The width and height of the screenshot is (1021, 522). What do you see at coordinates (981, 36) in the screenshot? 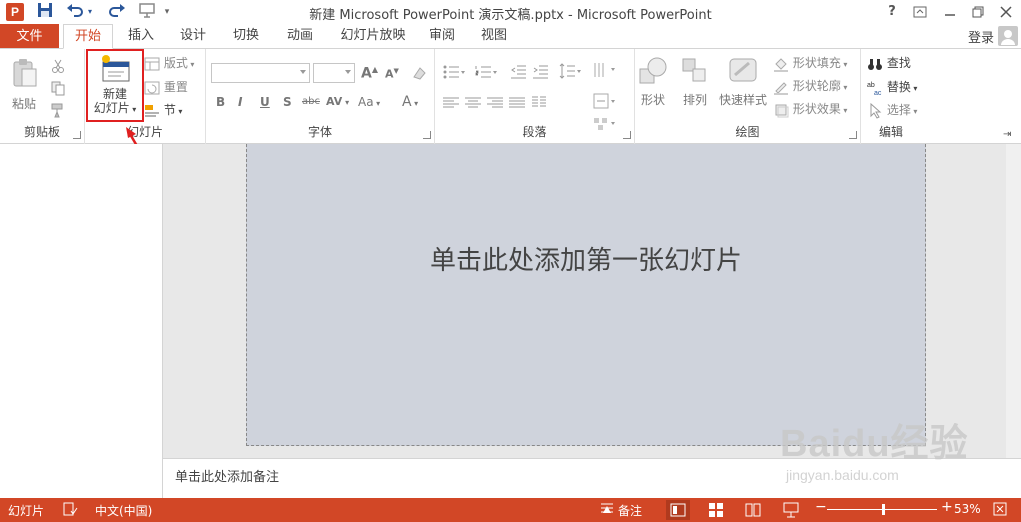
I see `sign-in-link: 登录` at bounding box center [981, 36].